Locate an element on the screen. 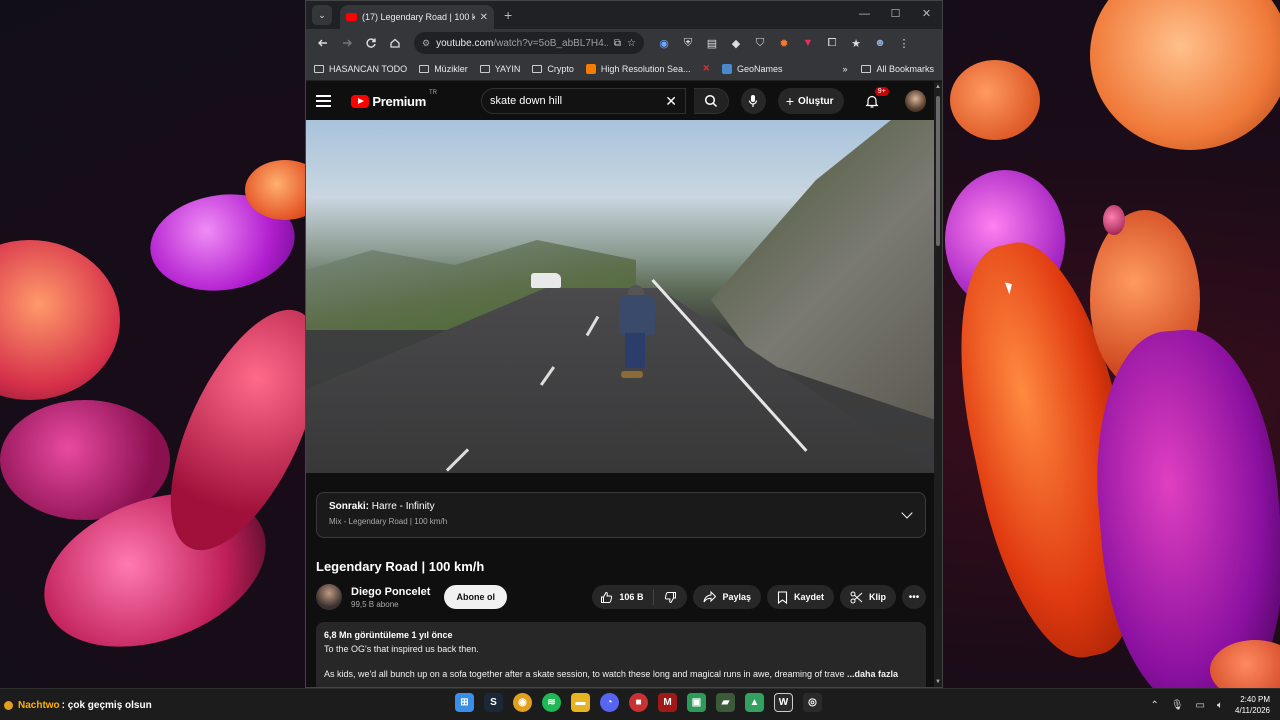 The height and width of the screenshot is (720, 1280). clip-button: Klip is located at coordinates (868, 597).